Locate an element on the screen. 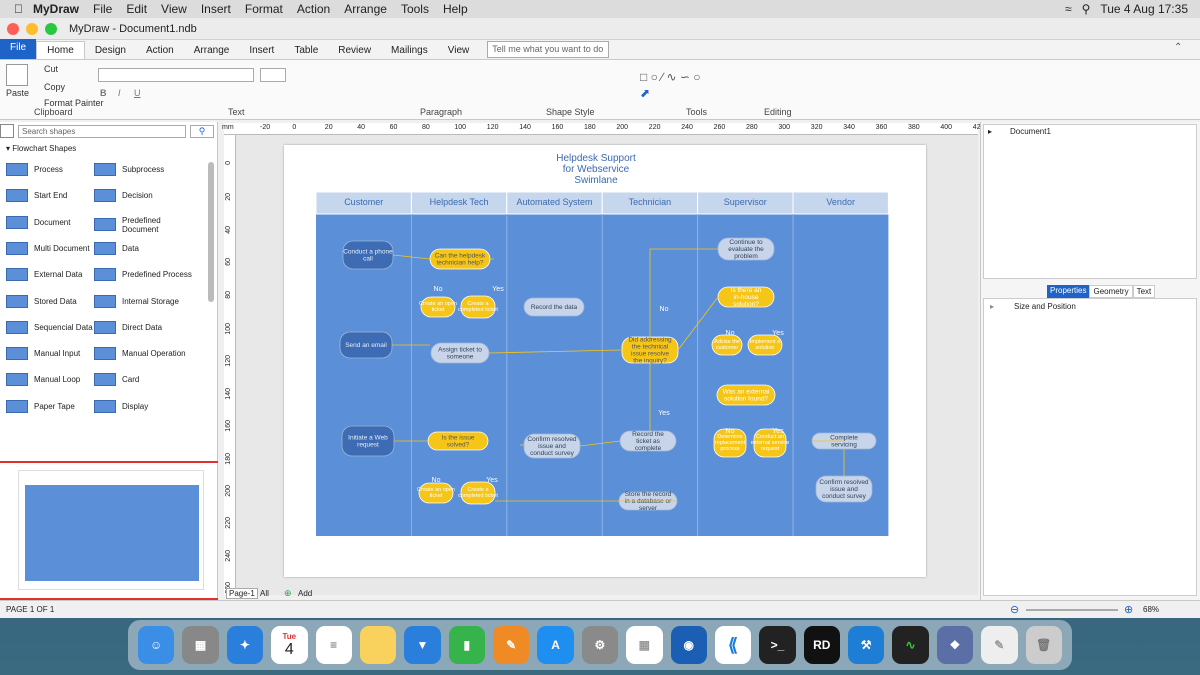 The image size is (1200, 675). tab-home: Home is located at coordinates (60, 50).